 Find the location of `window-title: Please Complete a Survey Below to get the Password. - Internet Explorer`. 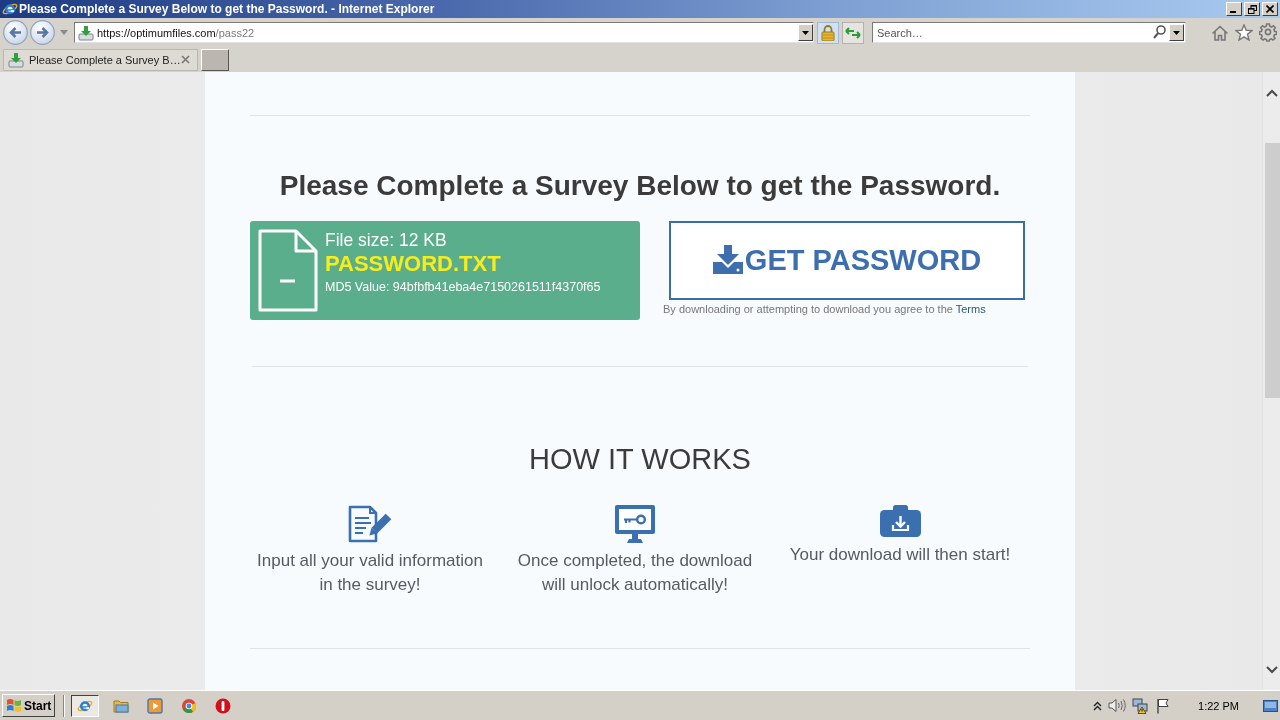

window-title: Please Complete a Survey Below to get the Password. - Internet Explorer is located at coordinates (227, 9).